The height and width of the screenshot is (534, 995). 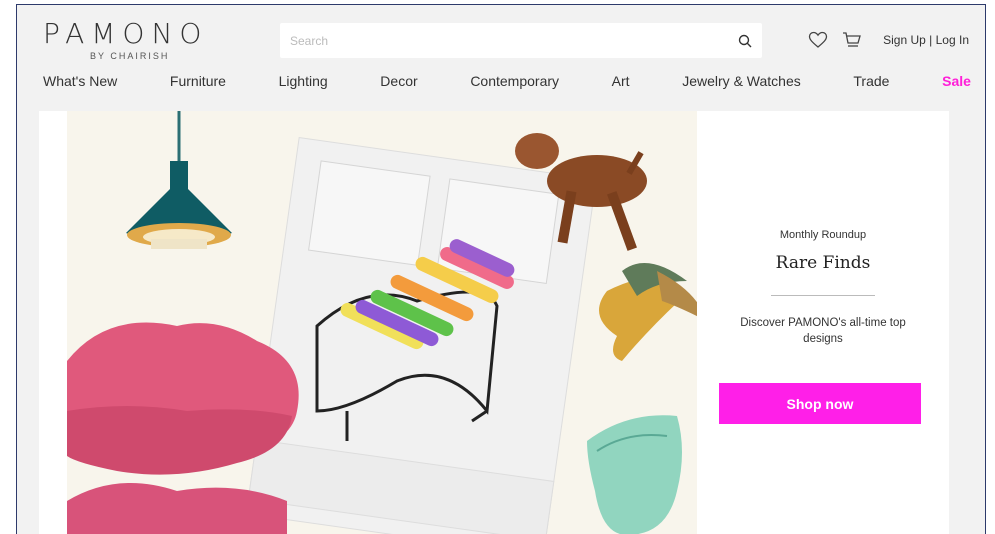 What do you see at coordinates (823, 295) in the screenshot?
I see `promo-divider` at bounding box center [823, 295].